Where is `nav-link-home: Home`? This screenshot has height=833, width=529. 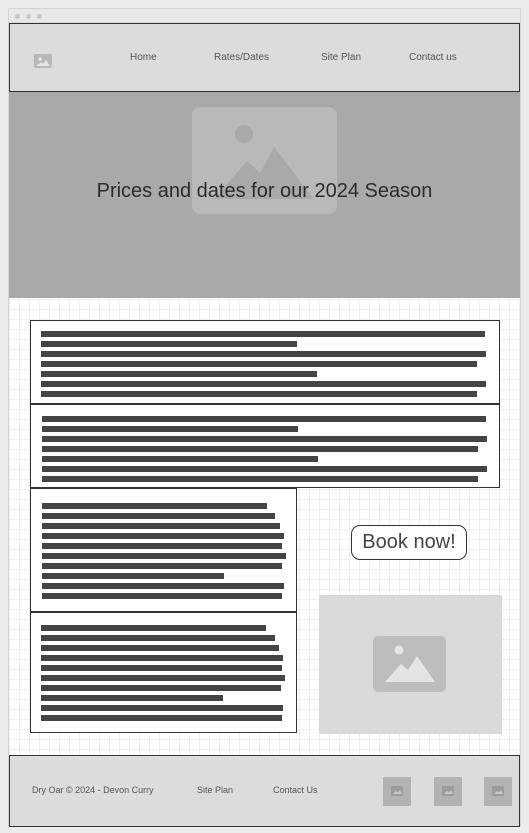 nav-link-home: Home is located at coordinates (143, 57).